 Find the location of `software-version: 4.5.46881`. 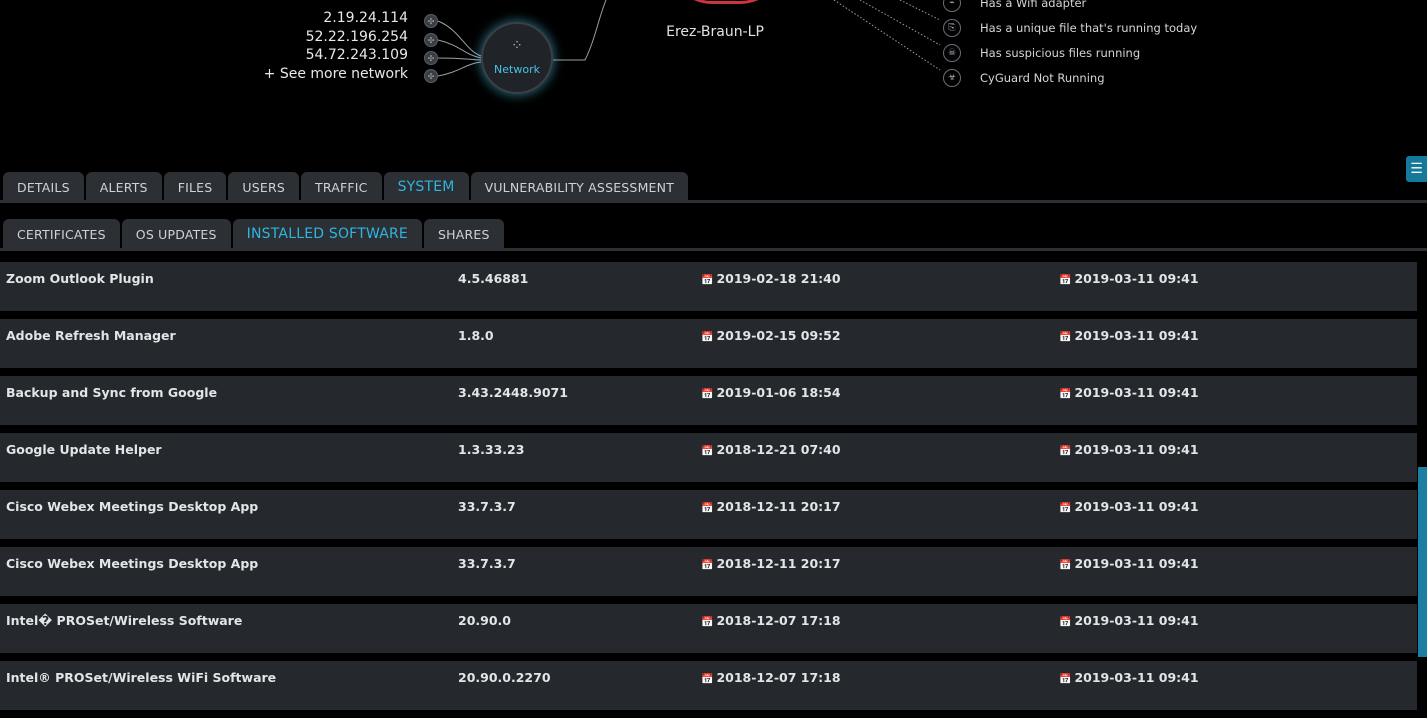

software-version: 4.5.46881 is located at coordinates (493, 278).